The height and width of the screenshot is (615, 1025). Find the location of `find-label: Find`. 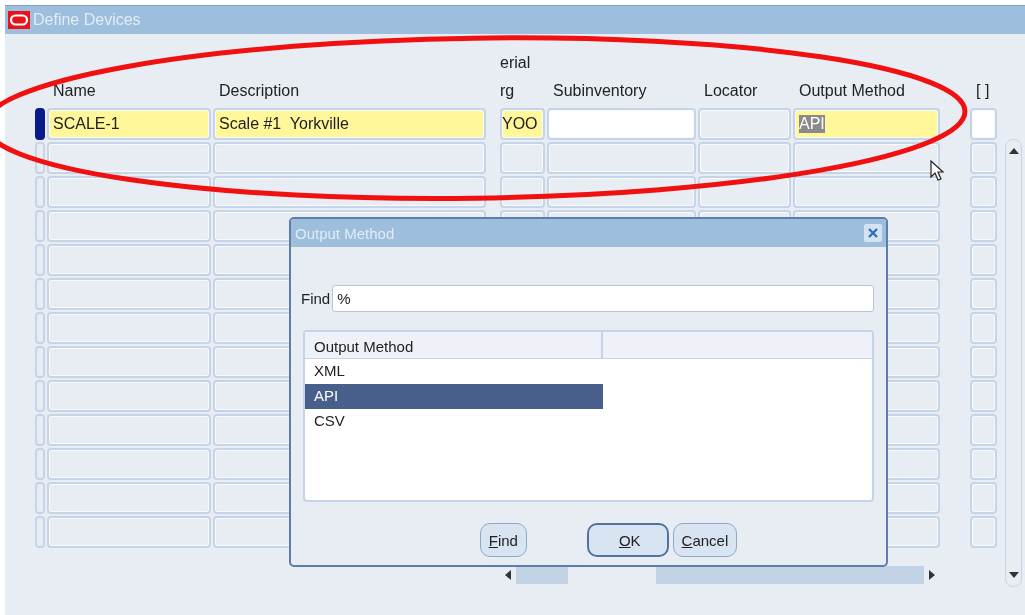

find-label: Find is located at coordinates (316, 298).